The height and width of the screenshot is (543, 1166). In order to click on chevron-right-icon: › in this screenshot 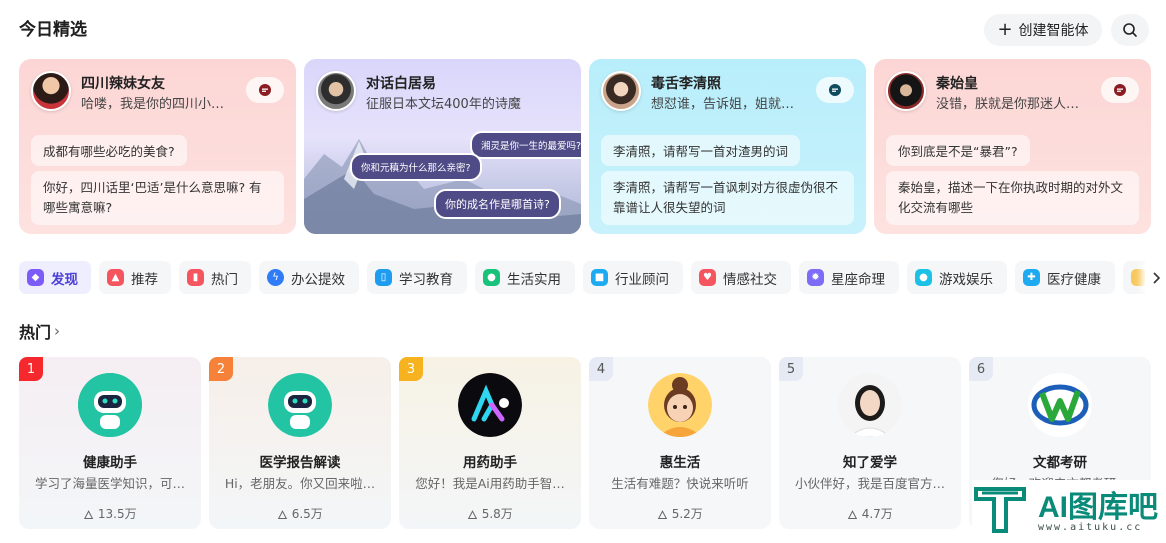, I will do `click(57, 331)`.